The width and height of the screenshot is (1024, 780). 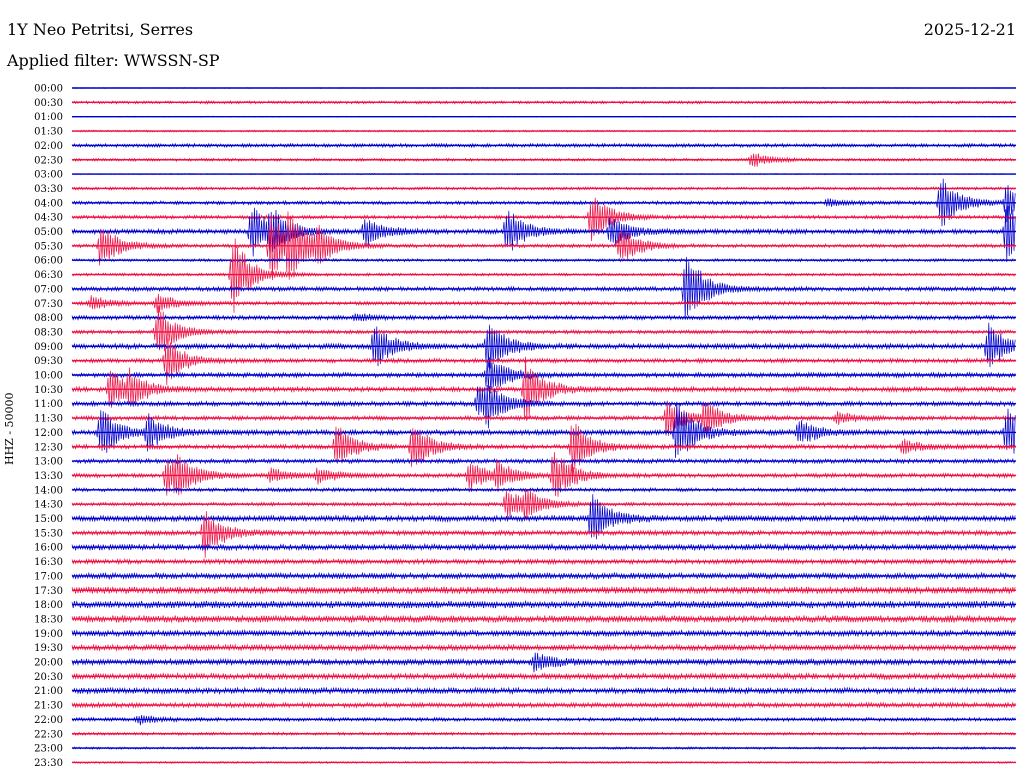 I want to click on row-time-label: 22:30, so click(x=48, y=734).